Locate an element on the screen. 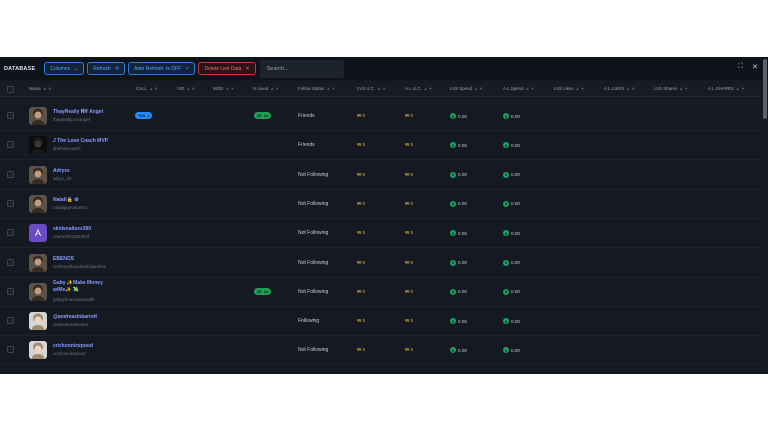 Image resolution: width=768 pixels, height=432 pixels. select-all-checkbox is located at coordinates (10, 89).